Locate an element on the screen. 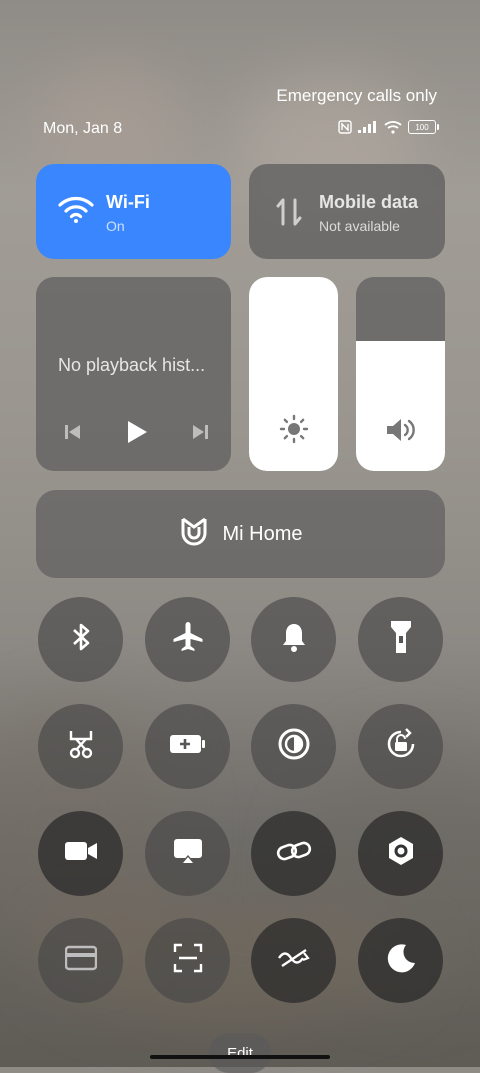  wifi-title: Wi-Fi is located at coordinates (128, 202).